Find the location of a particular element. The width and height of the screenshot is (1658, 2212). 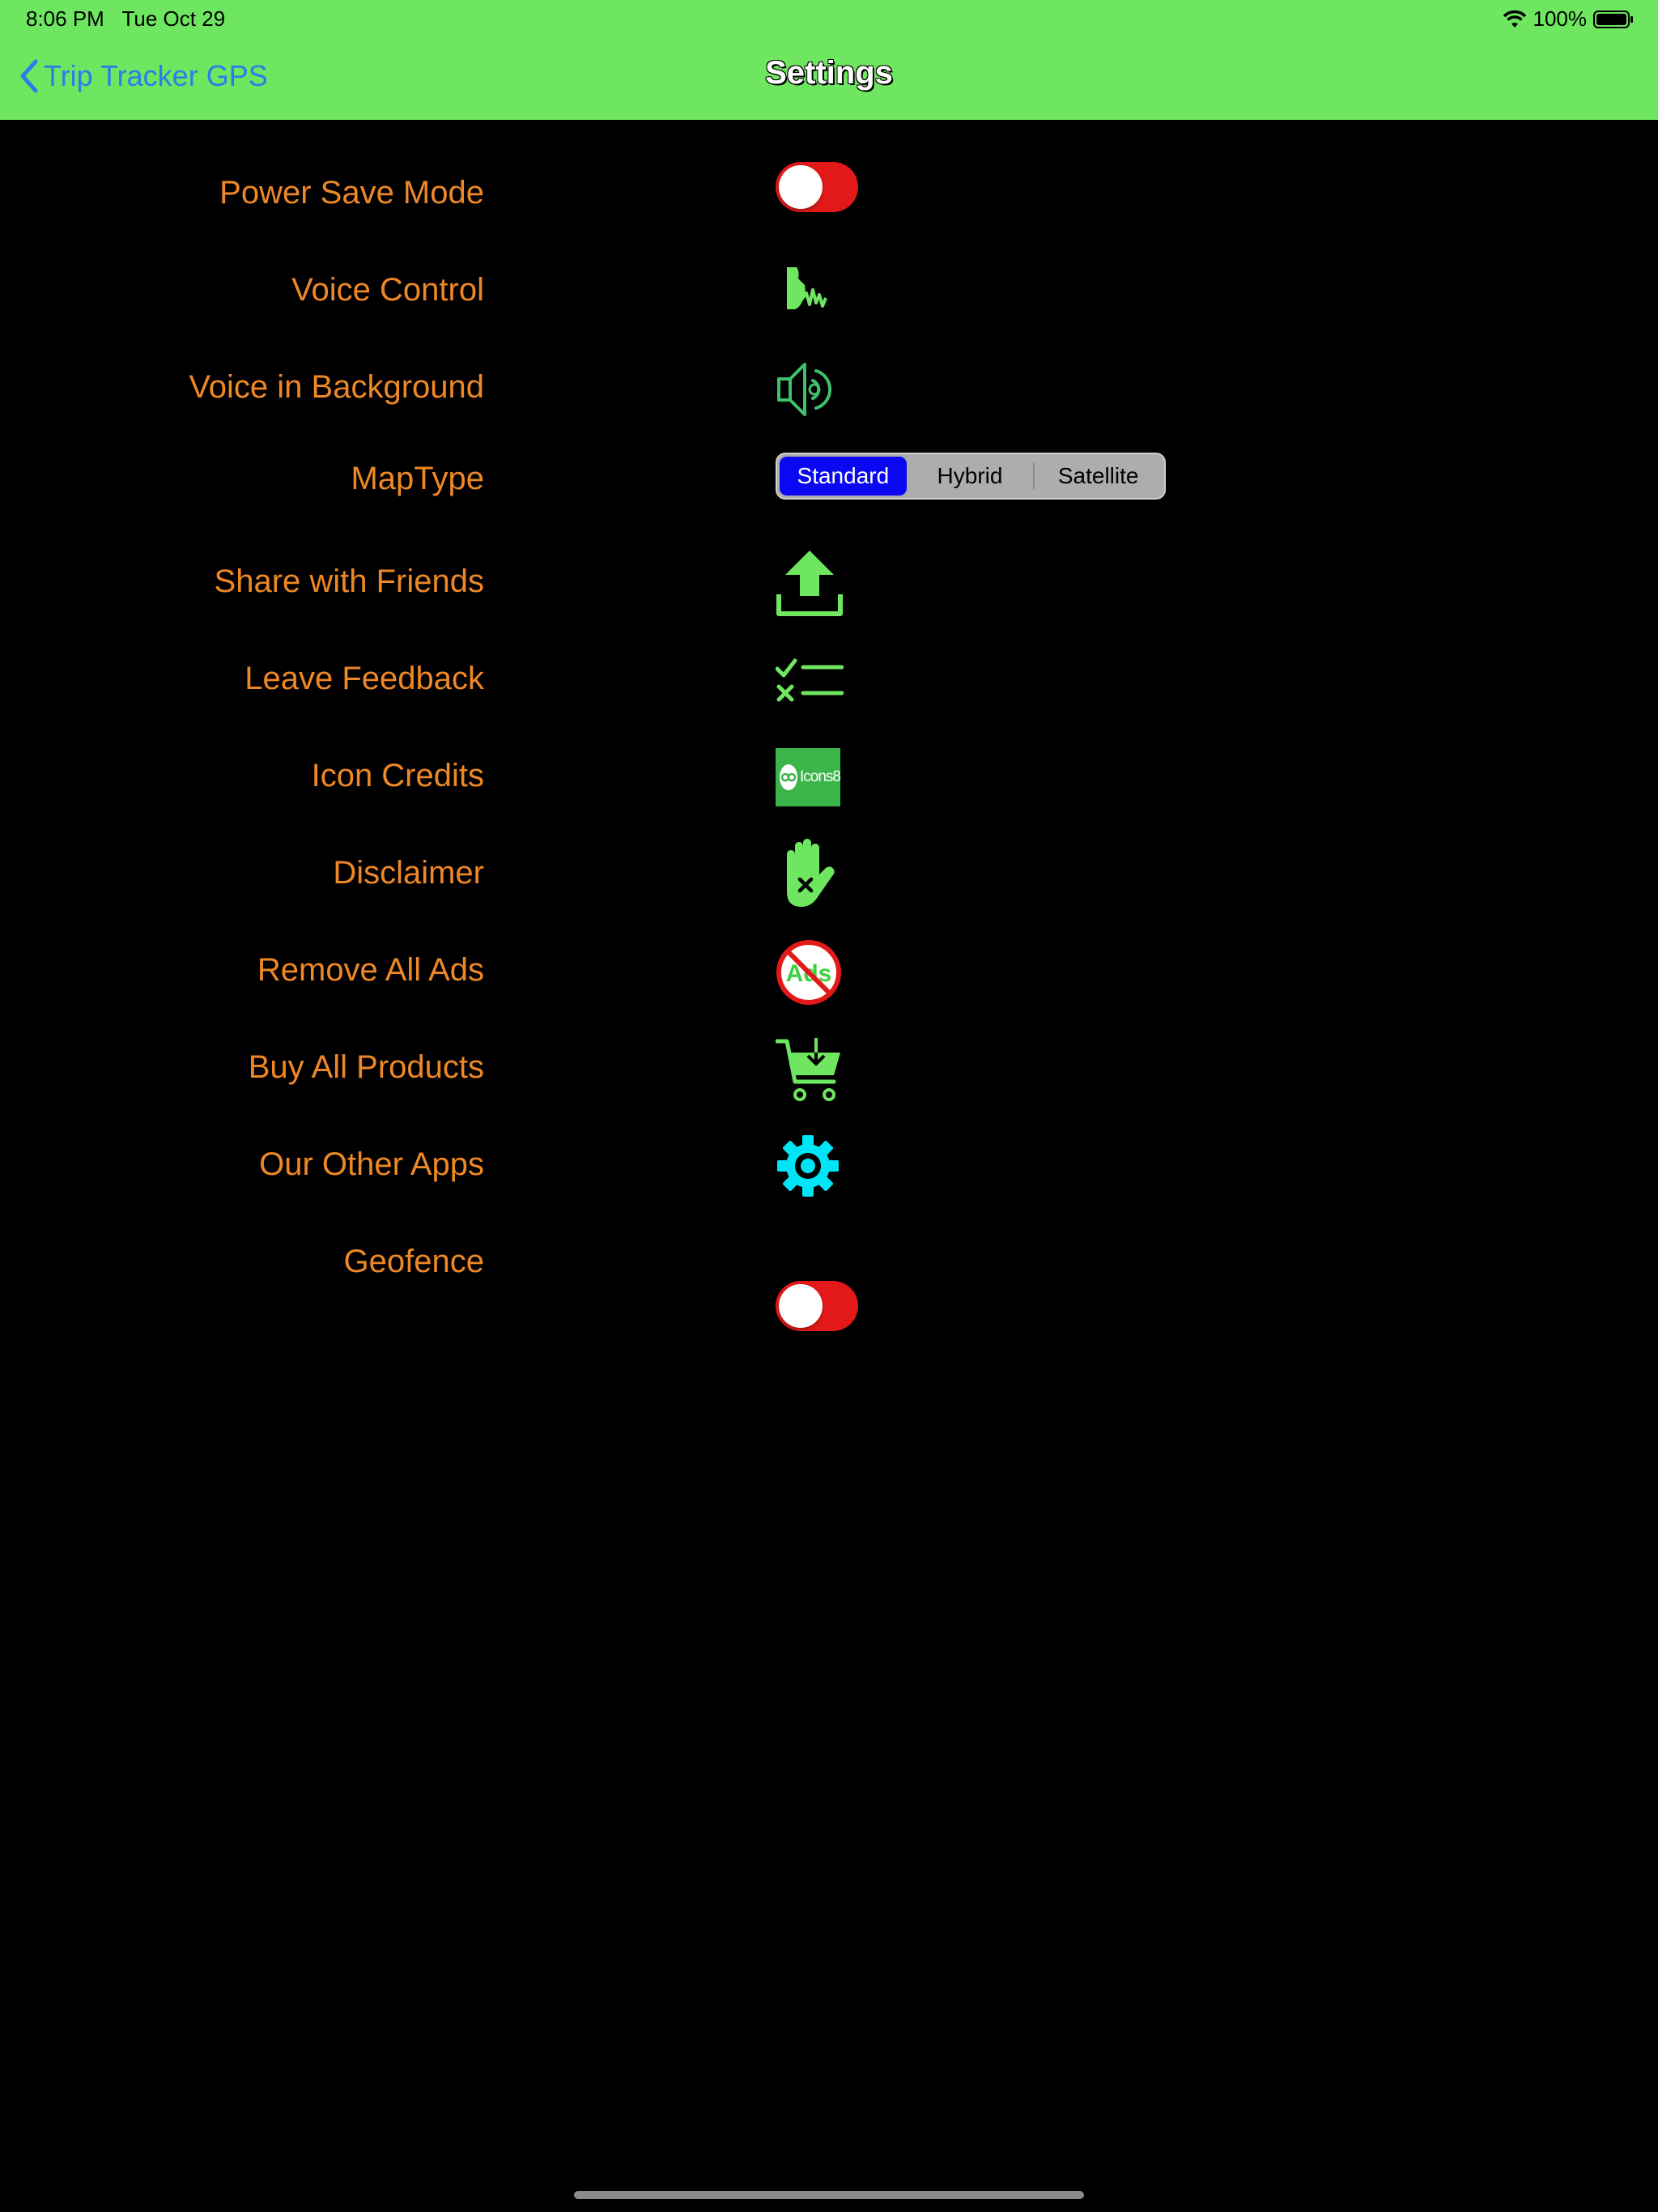

status-time-text: 8:06 PM is located at coordinates (65, 19).